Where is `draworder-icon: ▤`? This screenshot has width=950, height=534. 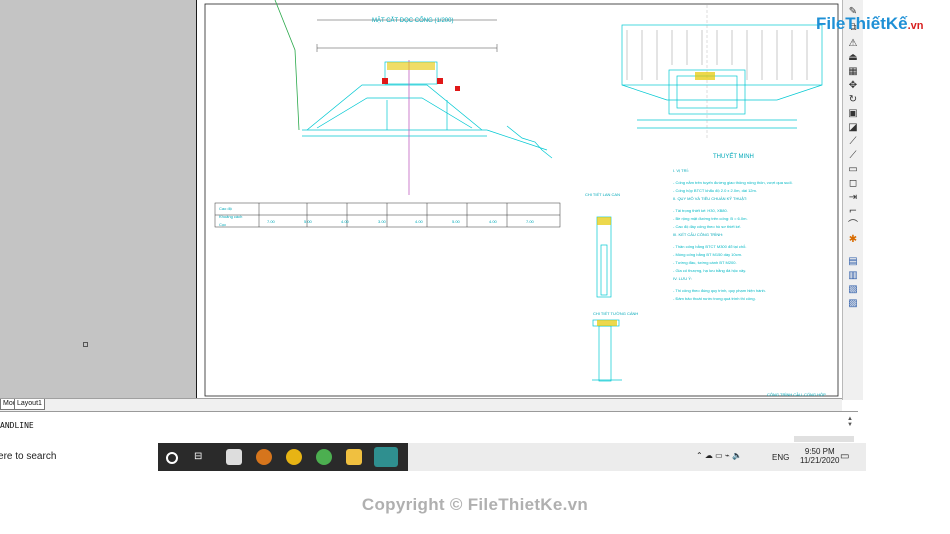 draworder-icon: ▤ is located at coordinates (853, 262).